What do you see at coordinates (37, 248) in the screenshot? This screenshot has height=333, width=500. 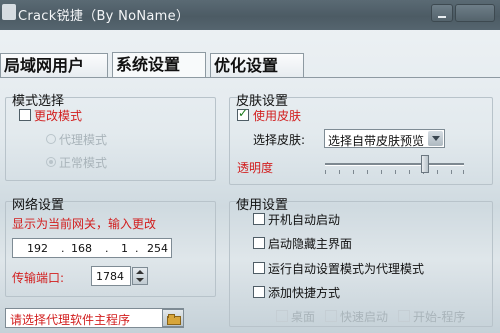 I see `ip-octet-1: 192` at bounding box center [37, 248].